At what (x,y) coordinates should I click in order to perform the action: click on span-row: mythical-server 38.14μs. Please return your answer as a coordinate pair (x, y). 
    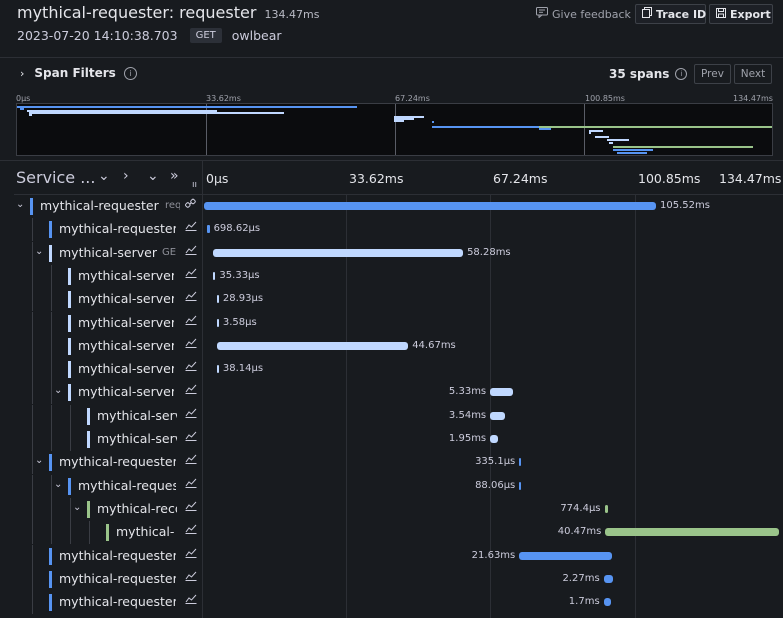
    Looking at the image, I should click on (391, 370).